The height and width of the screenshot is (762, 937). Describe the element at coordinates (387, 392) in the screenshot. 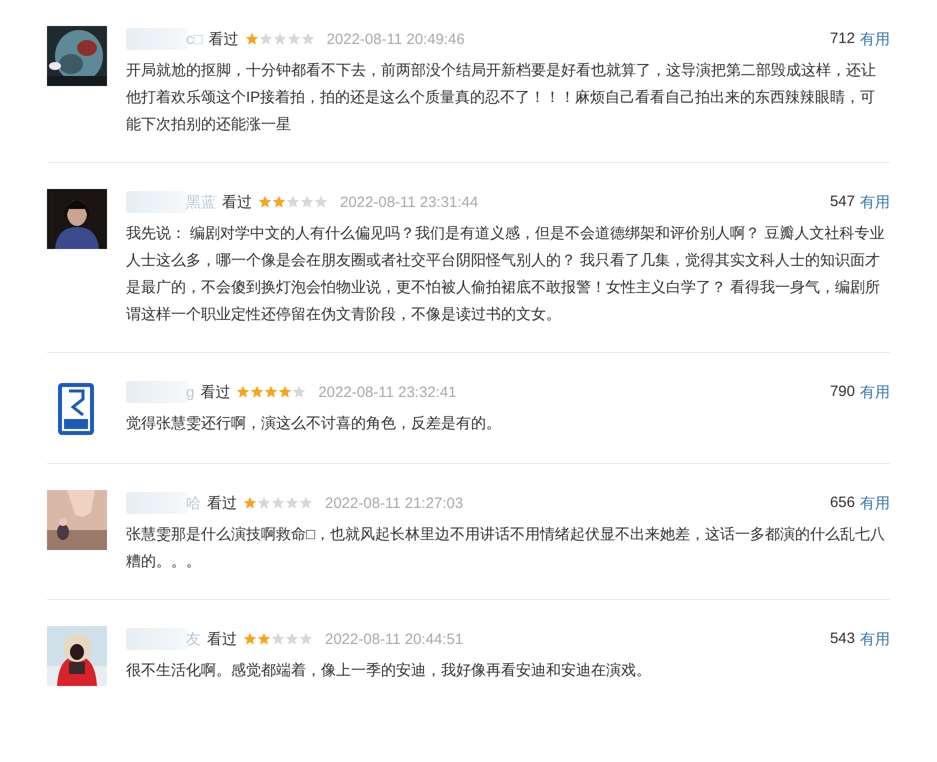

I see `review-date: 2022-08-11 23:32:41` at that location.